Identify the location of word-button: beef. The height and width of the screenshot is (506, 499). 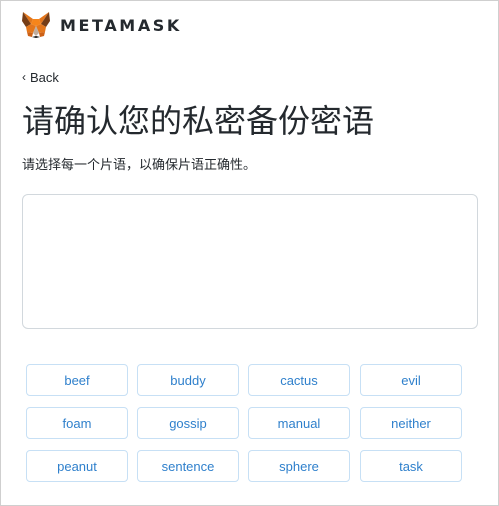
(77, 380).